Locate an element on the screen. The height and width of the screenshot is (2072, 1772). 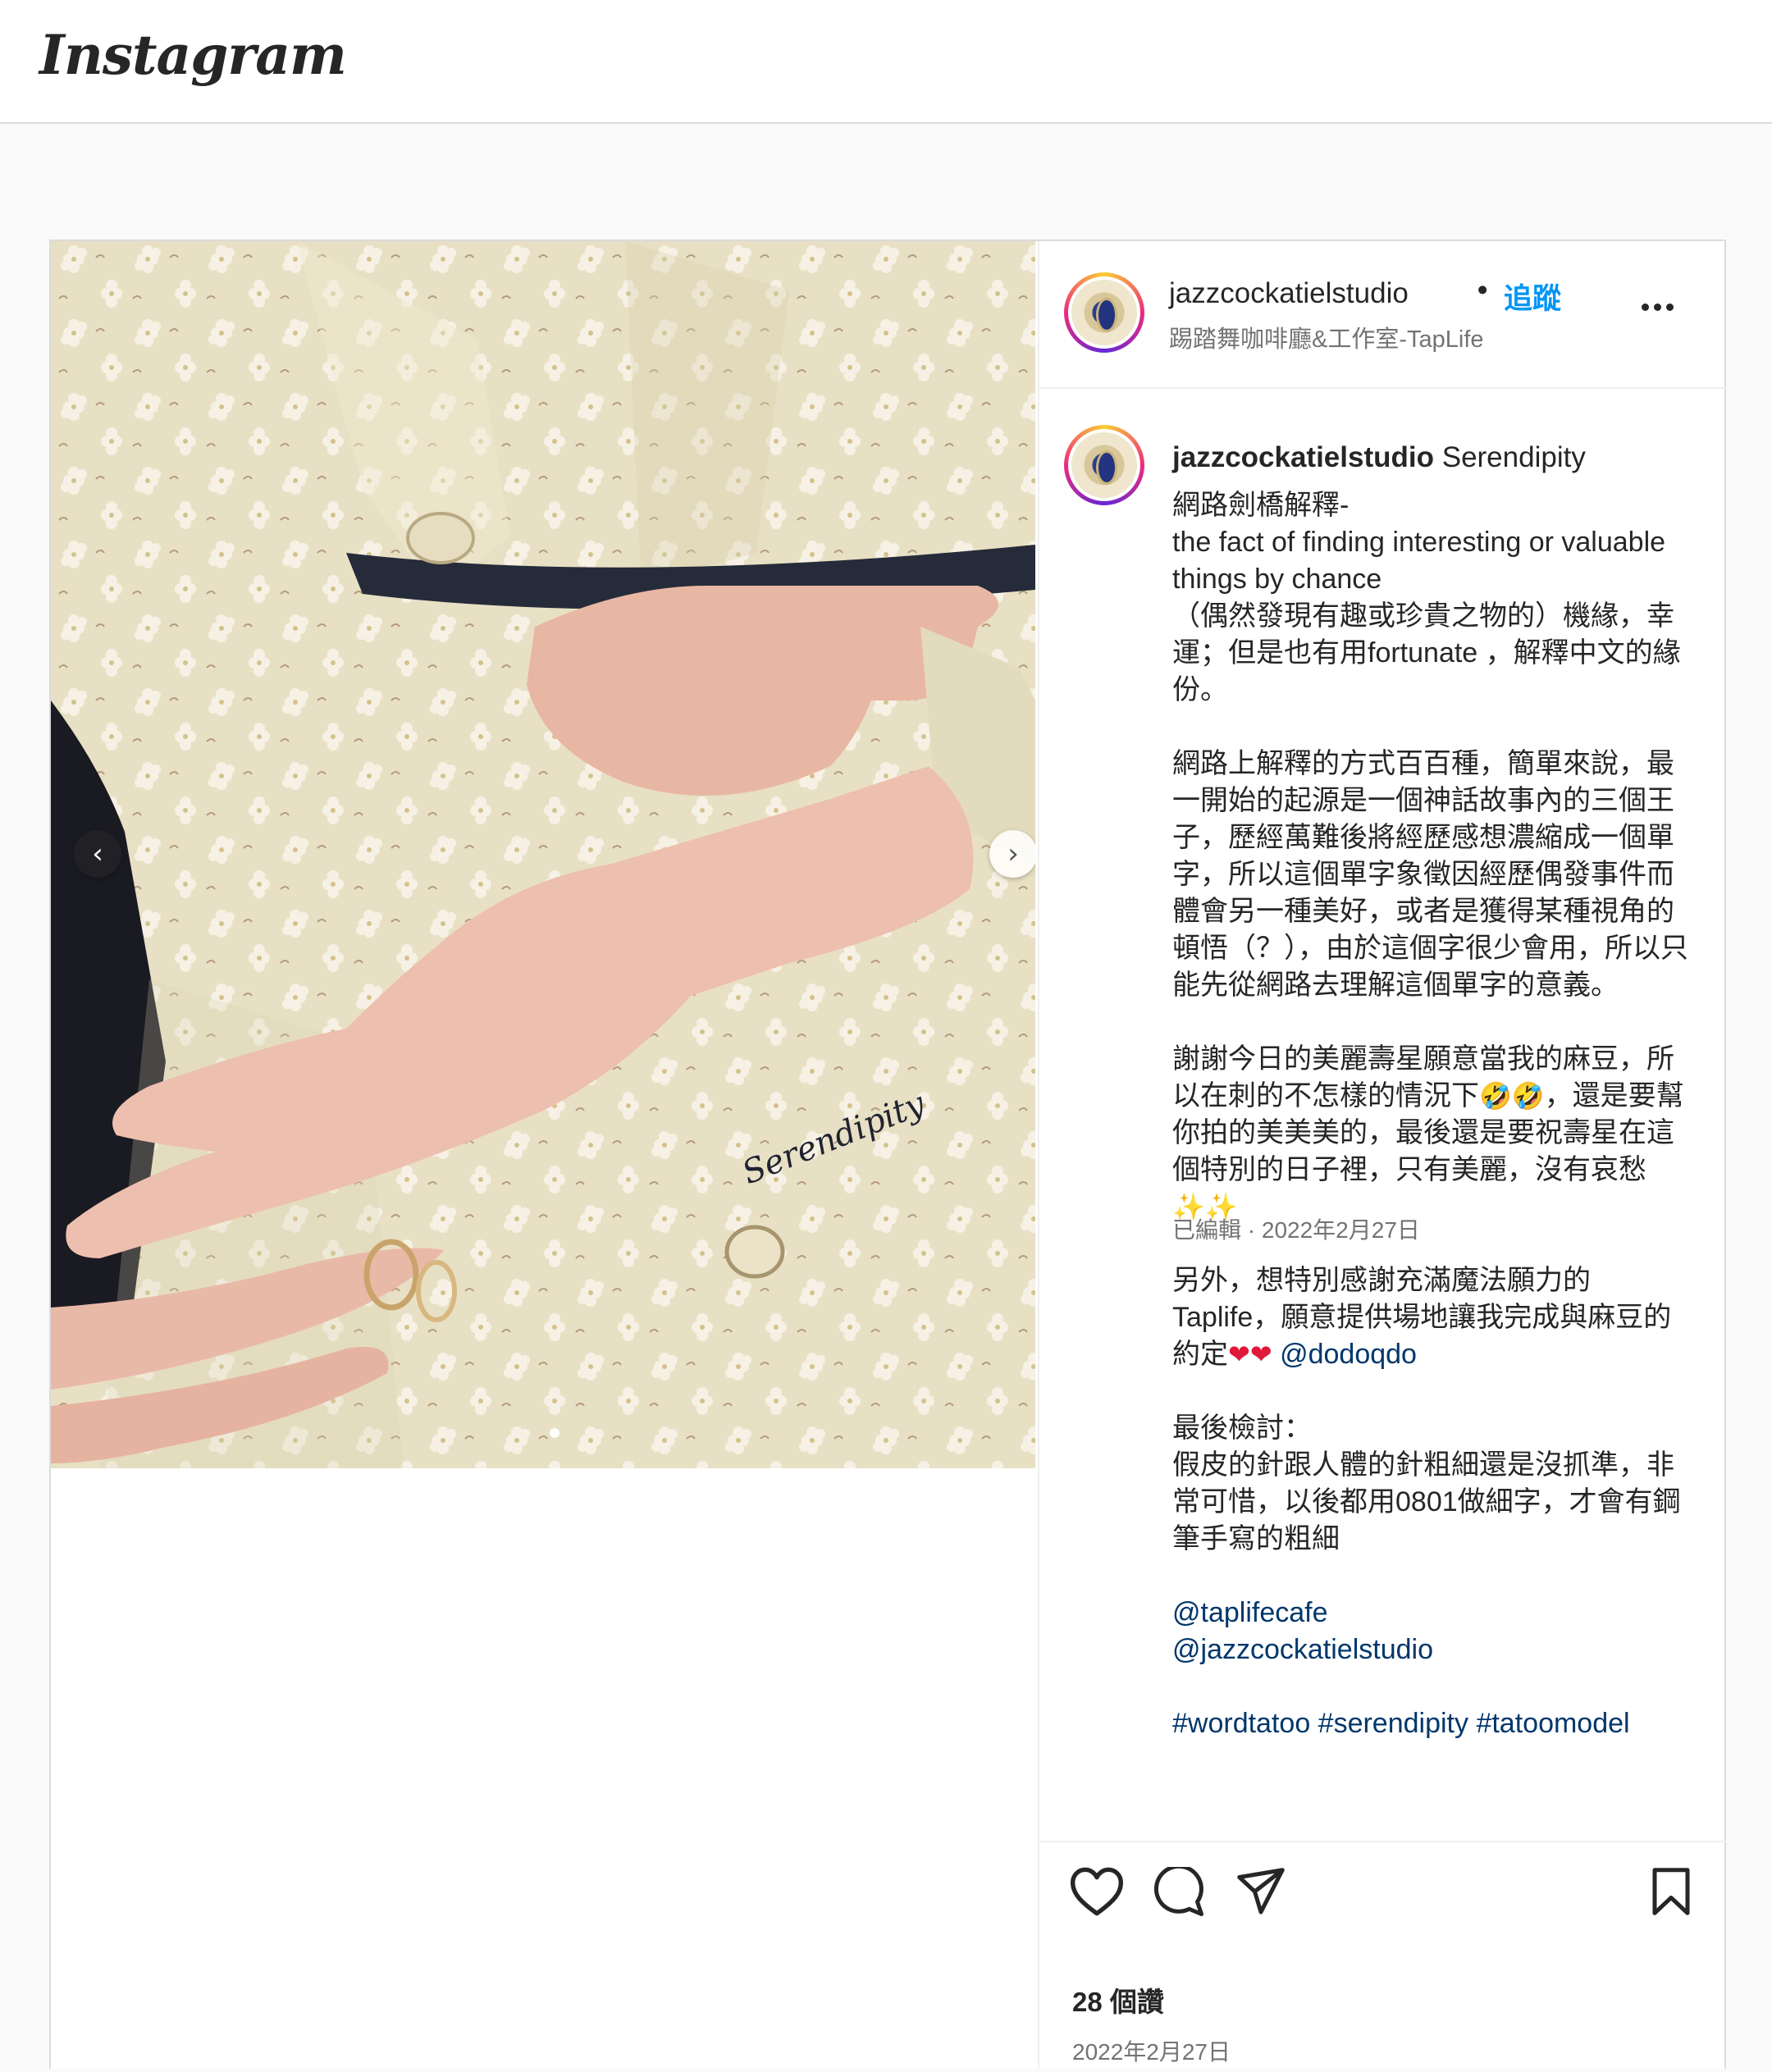
location-link: 踢踏舞咖啡廳&工作室-TapLife is located at coordinates (1327, 337).